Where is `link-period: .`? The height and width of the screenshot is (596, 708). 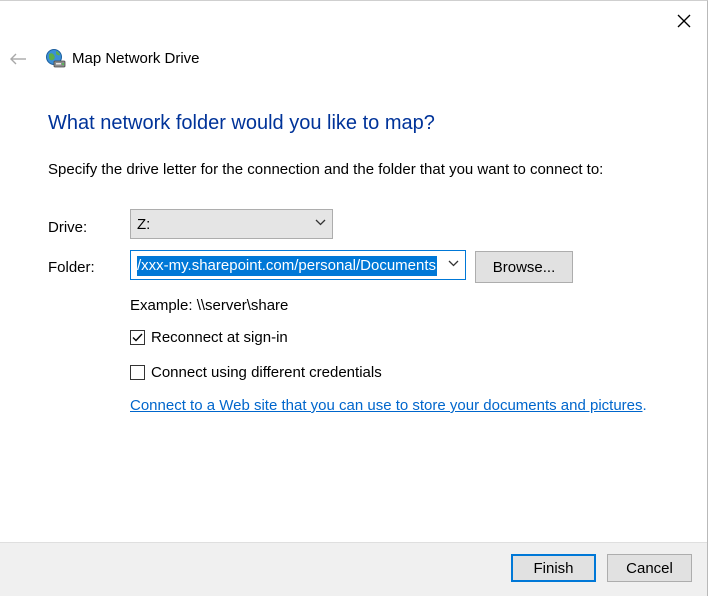
link-period: . is located at coordinates (644, 405).